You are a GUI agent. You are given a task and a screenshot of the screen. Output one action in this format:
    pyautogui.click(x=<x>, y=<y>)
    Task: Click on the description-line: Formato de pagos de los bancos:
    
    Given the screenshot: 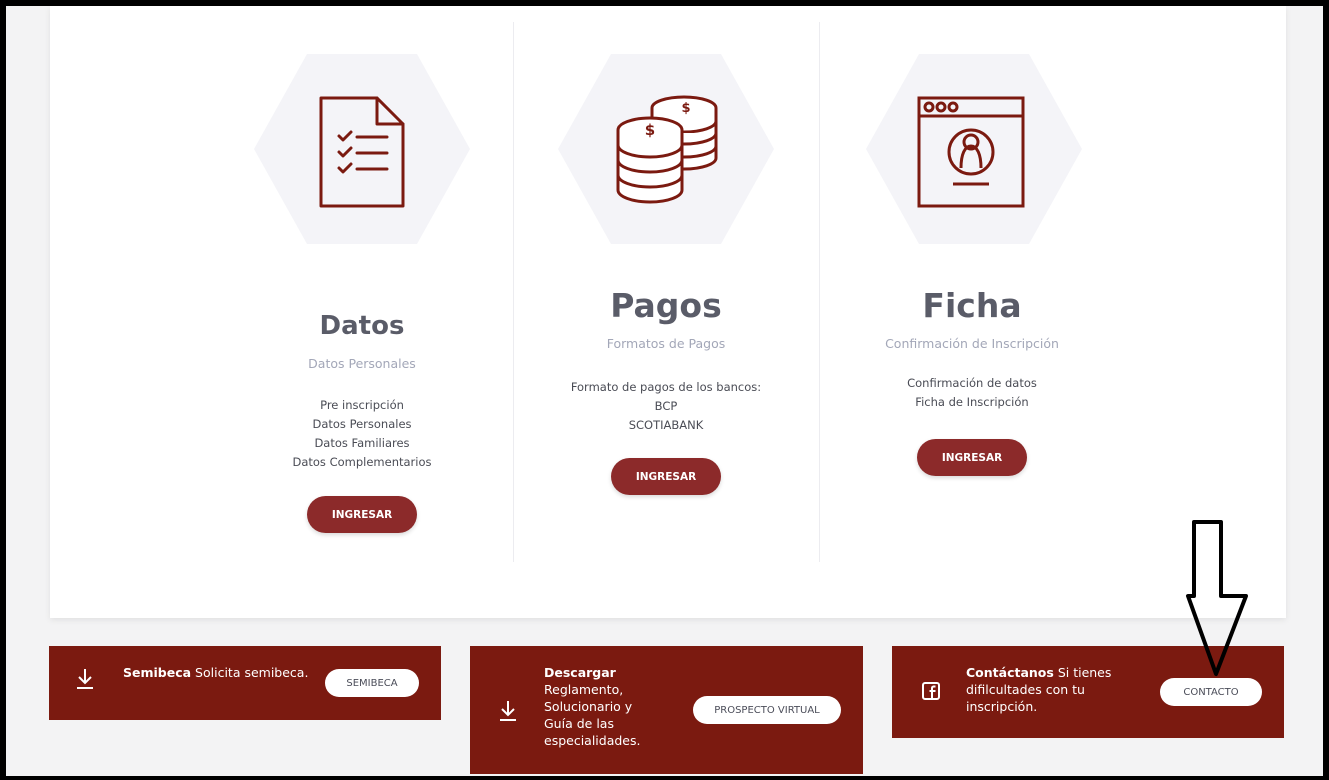 What is the action you would take?
    pyautogui.click(x=666, y=387)
    